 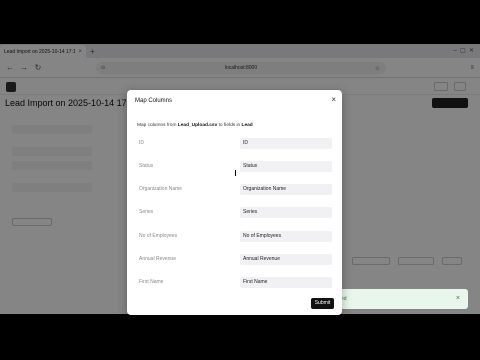 I want to click on text-cursor-icon, so click(x=237, y=173).